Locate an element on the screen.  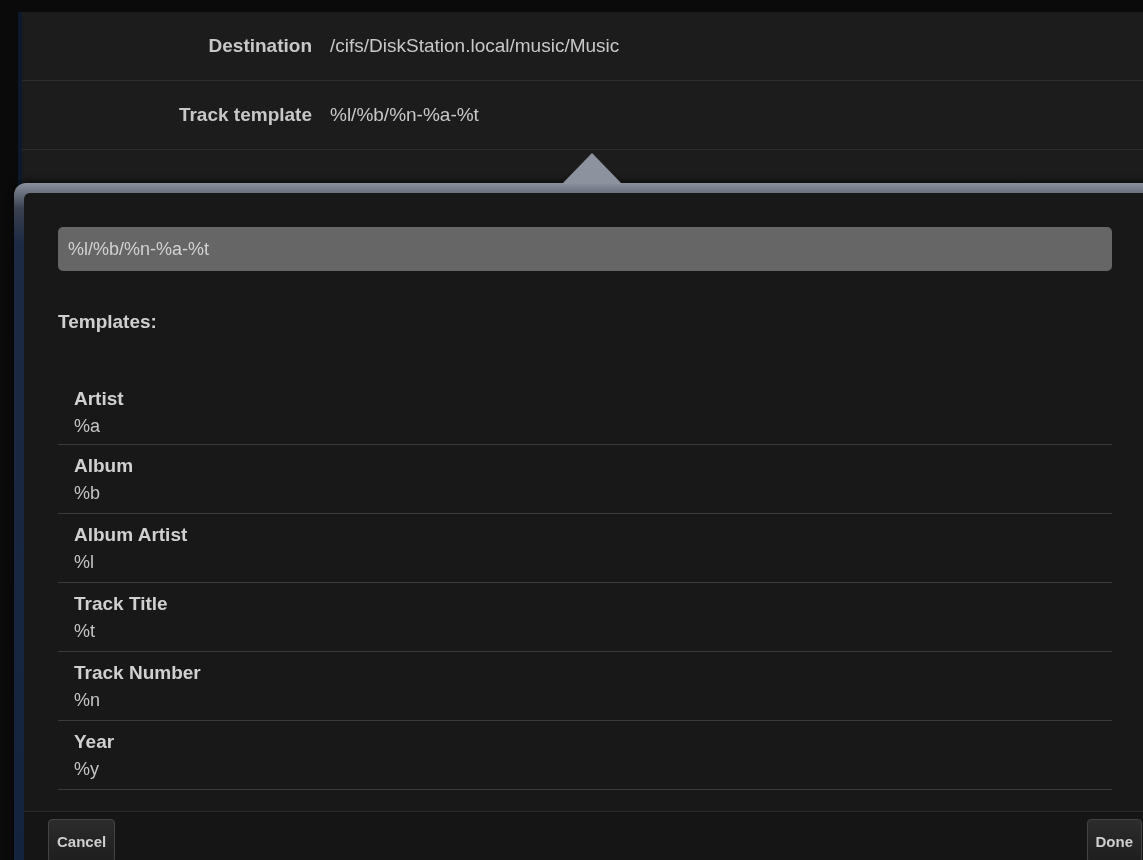
template-name: Album Artist is located at coordinates (131, 535).